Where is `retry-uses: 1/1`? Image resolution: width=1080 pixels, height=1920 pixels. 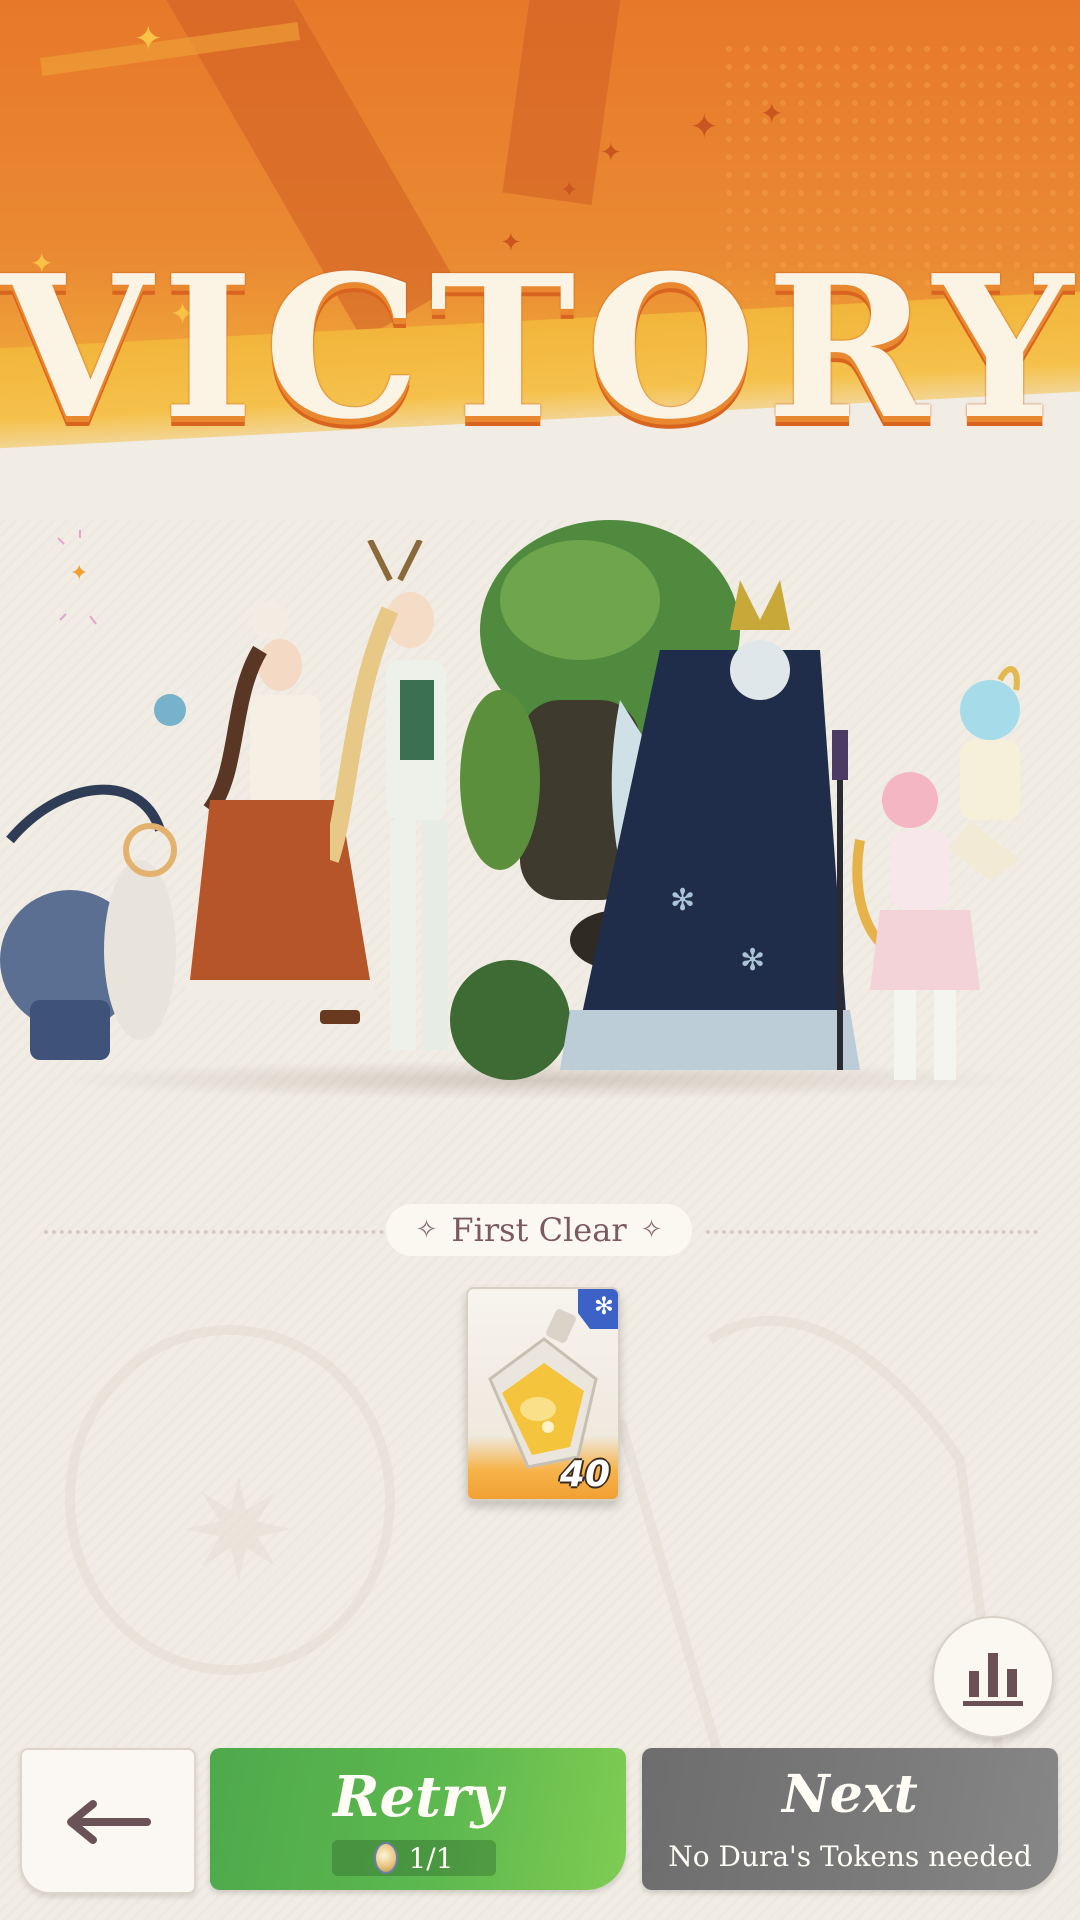
retry-uses: 1/1 is located at coordinates (414, 1858).